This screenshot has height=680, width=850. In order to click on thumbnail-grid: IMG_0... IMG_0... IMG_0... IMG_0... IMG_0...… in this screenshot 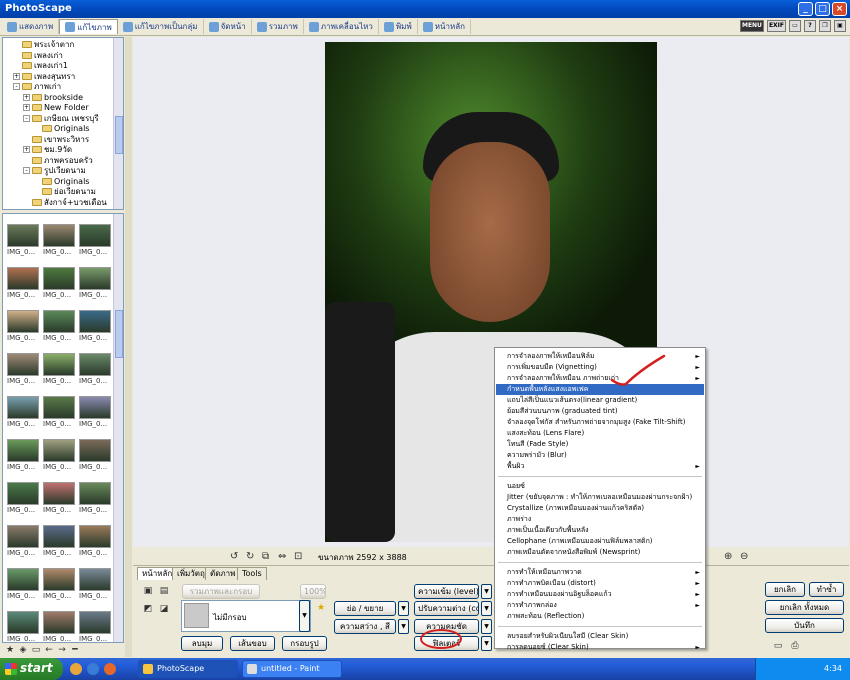, I will do `click(63, 428)`.